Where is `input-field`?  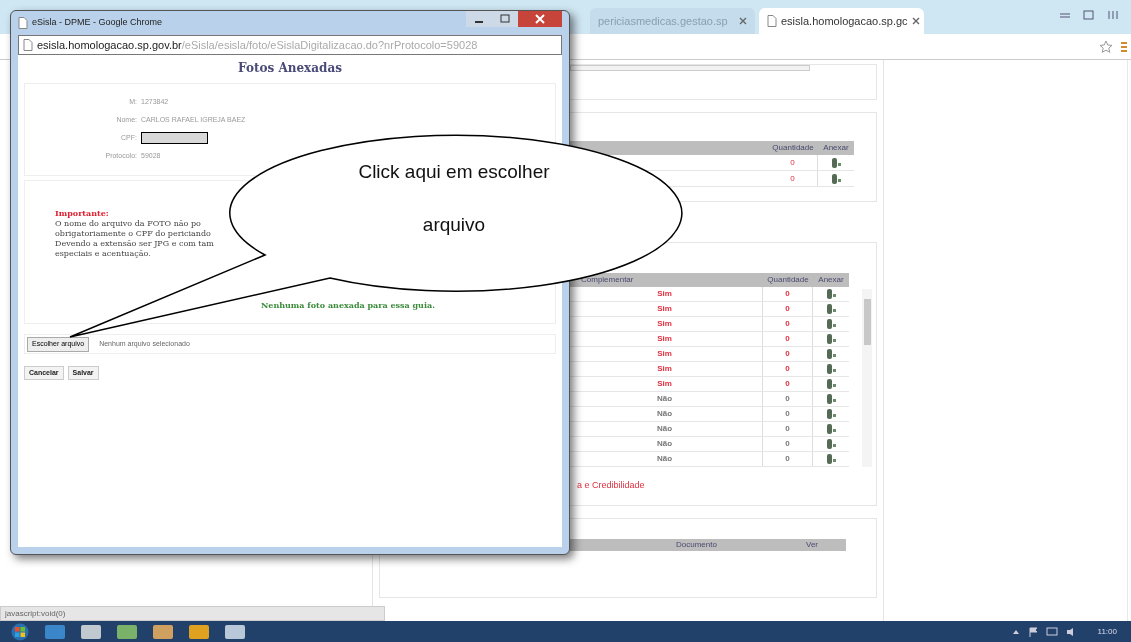 input-field is located at coordinates (690, 68).